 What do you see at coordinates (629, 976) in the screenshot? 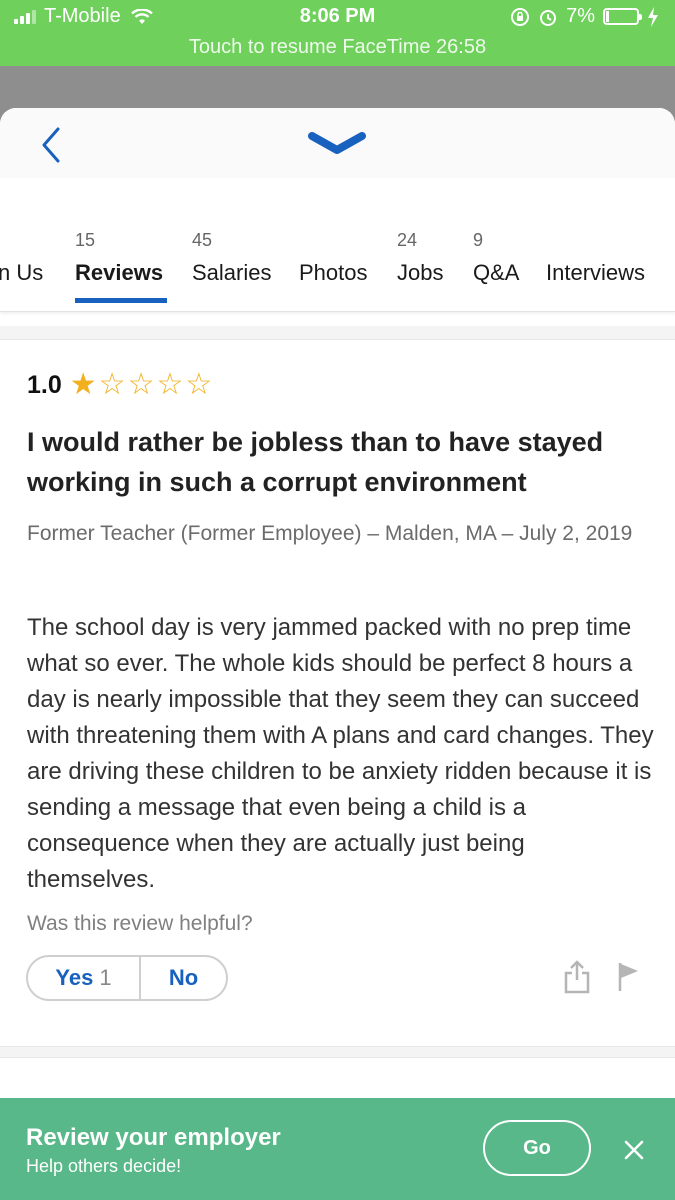
I see `flag-icon` at bounding box center [629, 976].